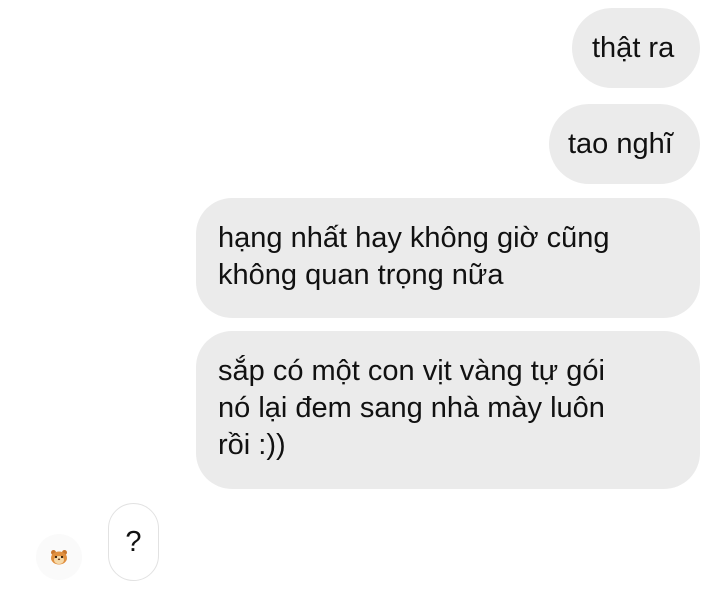 Image resolution: width=720 pixels, height=600 pixels. I want to click on contact-avatar, so click(59, 557).